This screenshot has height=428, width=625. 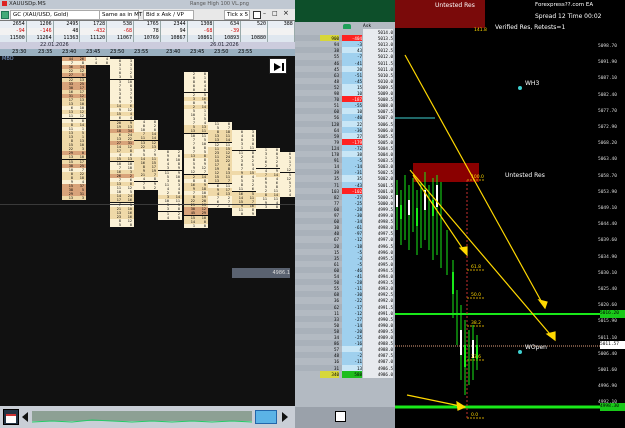 I want to click on summary-cell: 2495, so click(x=67, y=24).